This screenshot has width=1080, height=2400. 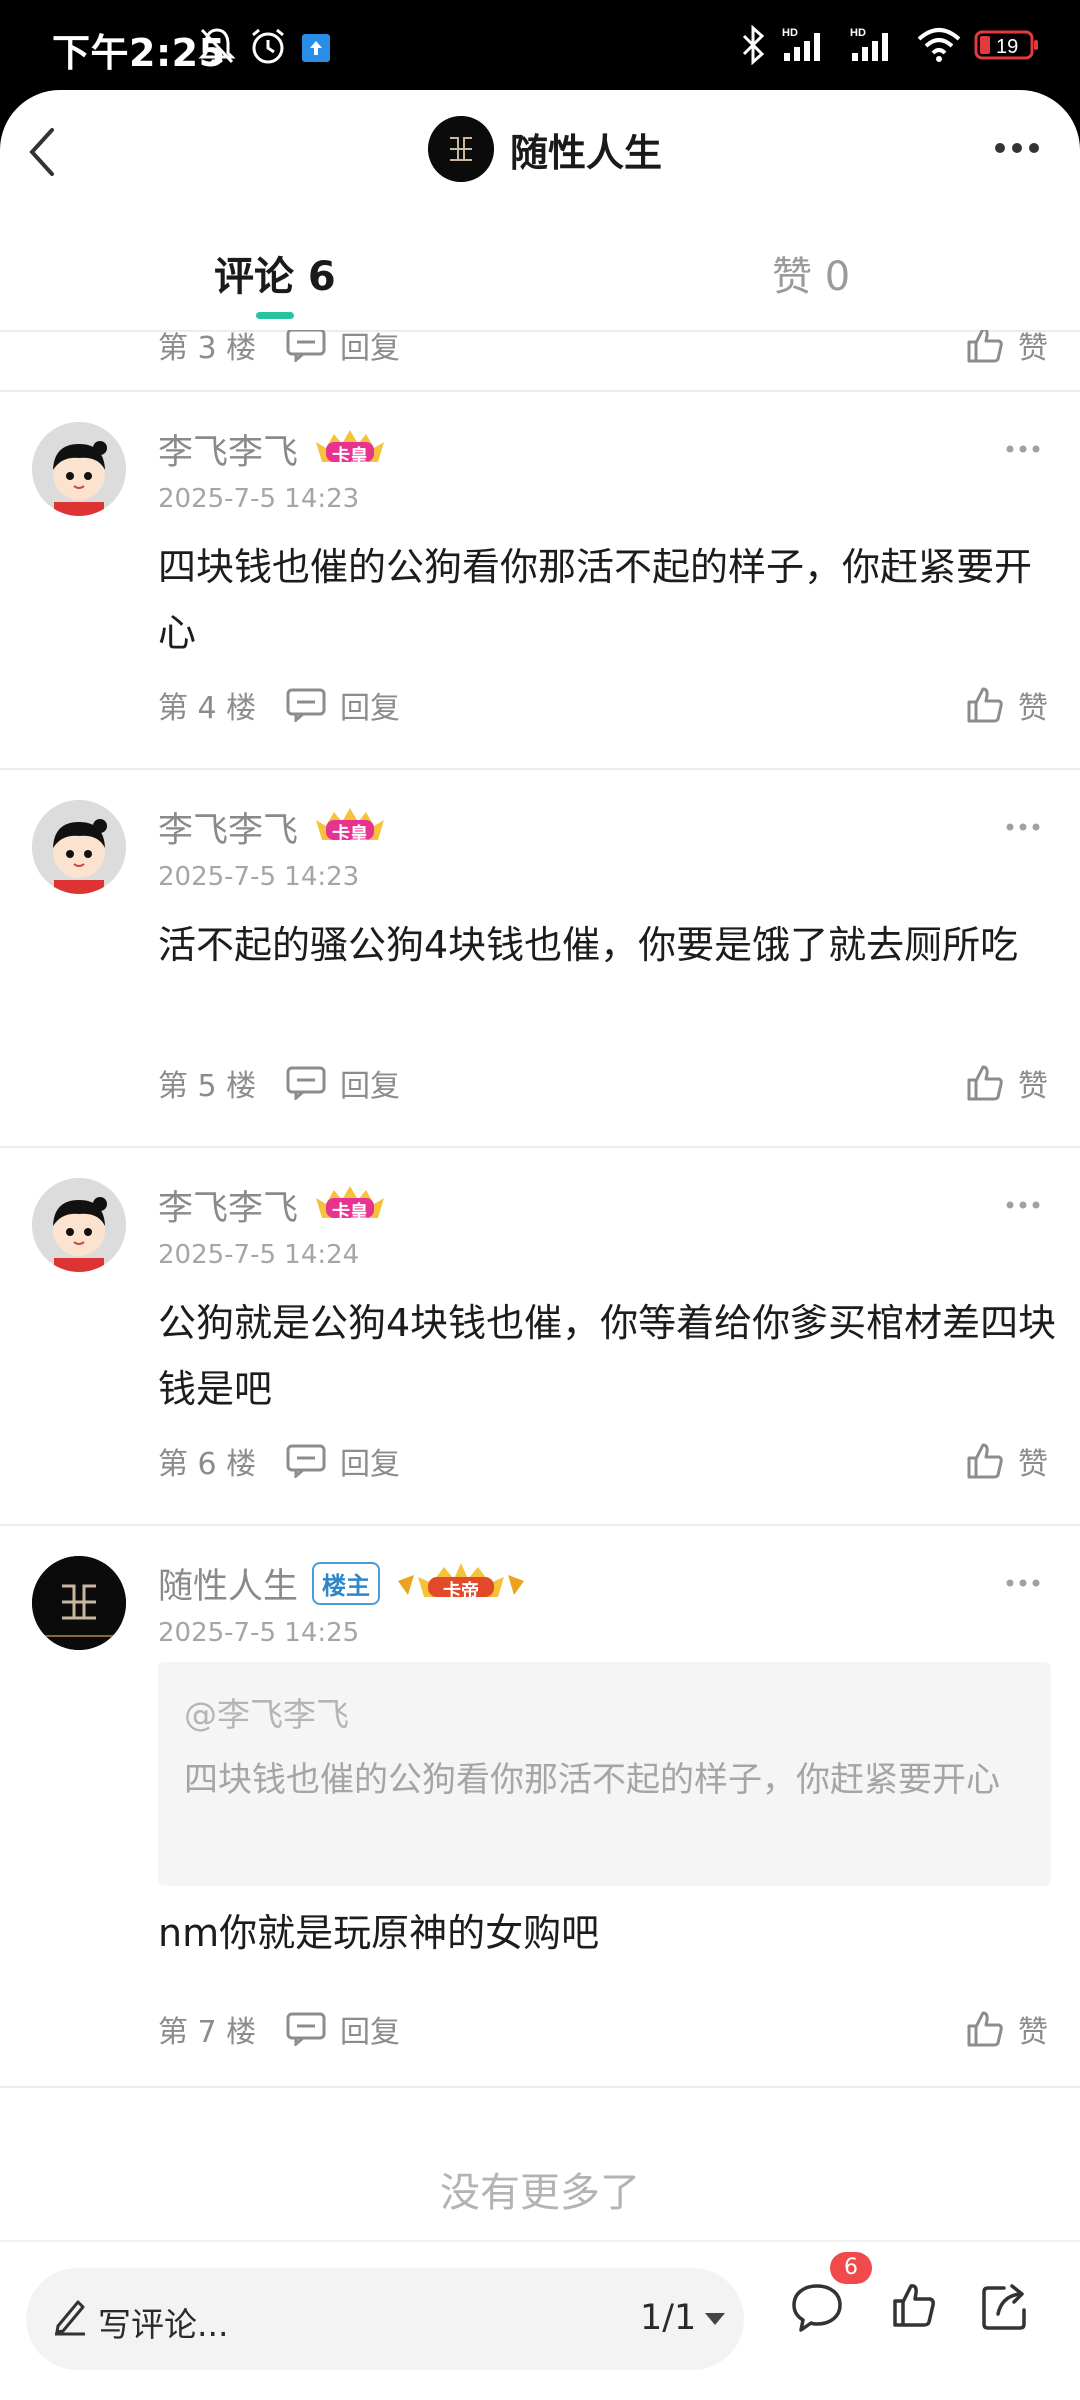 I want to click on comment-time: 2025-7-5 14:24, so click(x=259, y=1255).